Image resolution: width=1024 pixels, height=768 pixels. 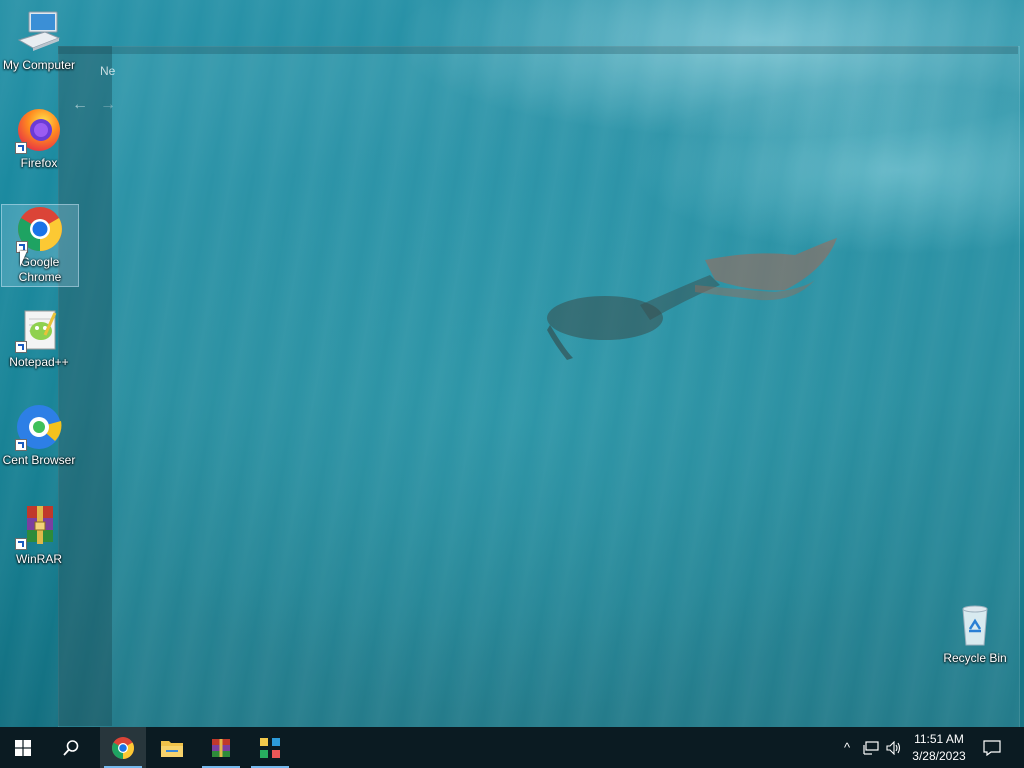 I want to click on desktop-icon-recycle-bin: Recycle Bin, so click(x=975, y=633).